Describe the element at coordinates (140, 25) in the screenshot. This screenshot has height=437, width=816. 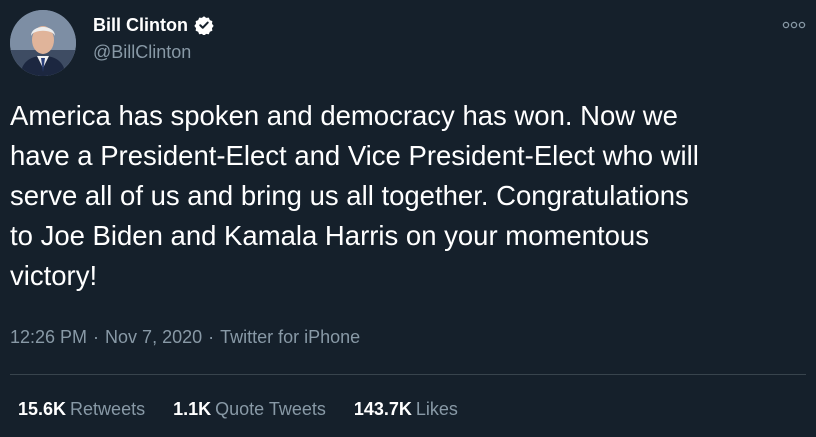
I see `author-name: Bill Clinton` at that location.